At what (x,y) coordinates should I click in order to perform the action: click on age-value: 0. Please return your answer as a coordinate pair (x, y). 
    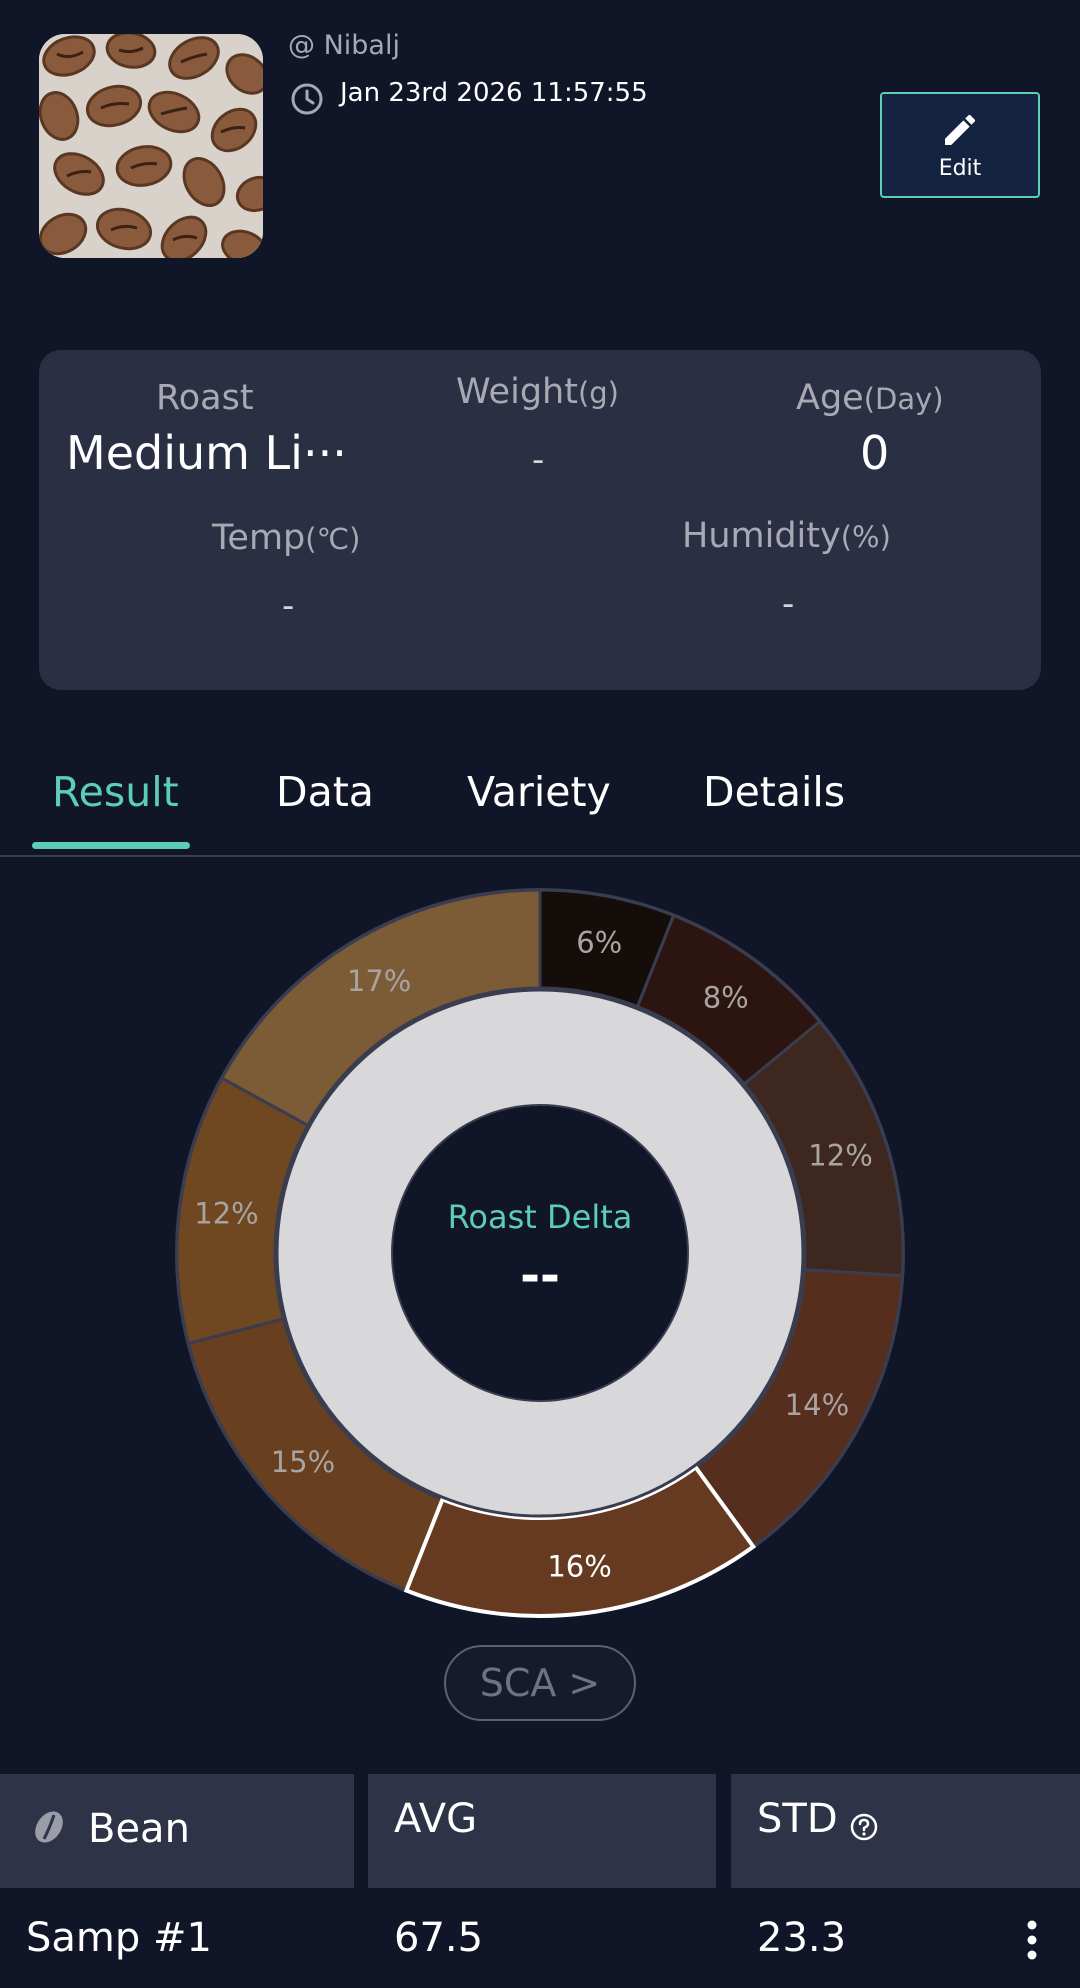
    Looking at the image, I should click on (875, 453).